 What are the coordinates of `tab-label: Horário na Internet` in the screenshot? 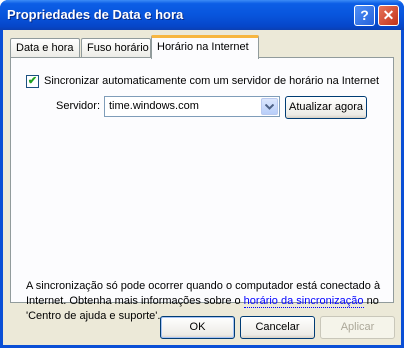 It's located at (203, 47).